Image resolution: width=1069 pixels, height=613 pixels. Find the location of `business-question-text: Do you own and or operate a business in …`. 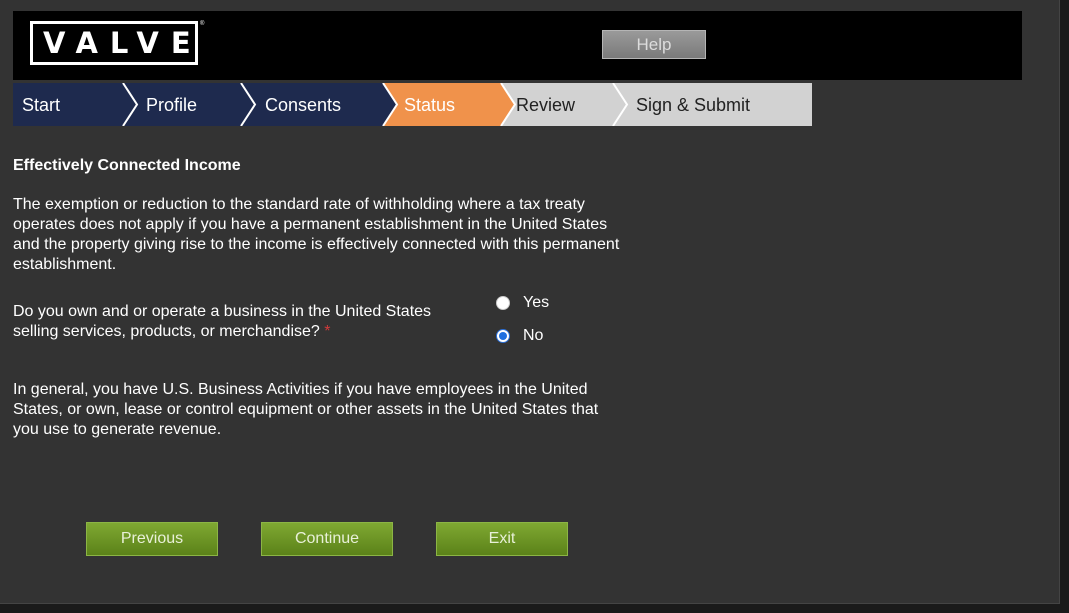

business-question-text: Do you own and or operate a business in … is located at coordinates (222, 321).